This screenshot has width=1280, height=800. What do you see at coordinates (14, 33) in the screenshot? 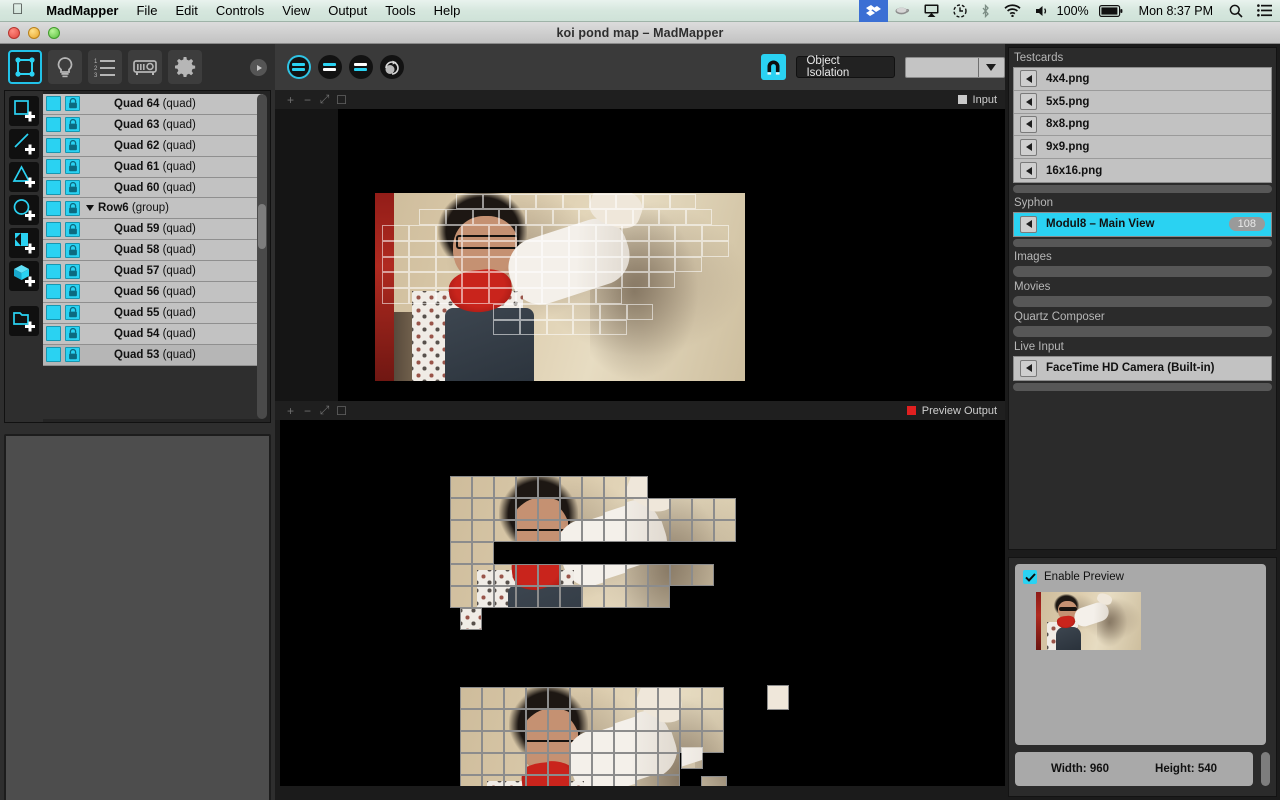
I see `close-button` at bounding box center [14, 33].